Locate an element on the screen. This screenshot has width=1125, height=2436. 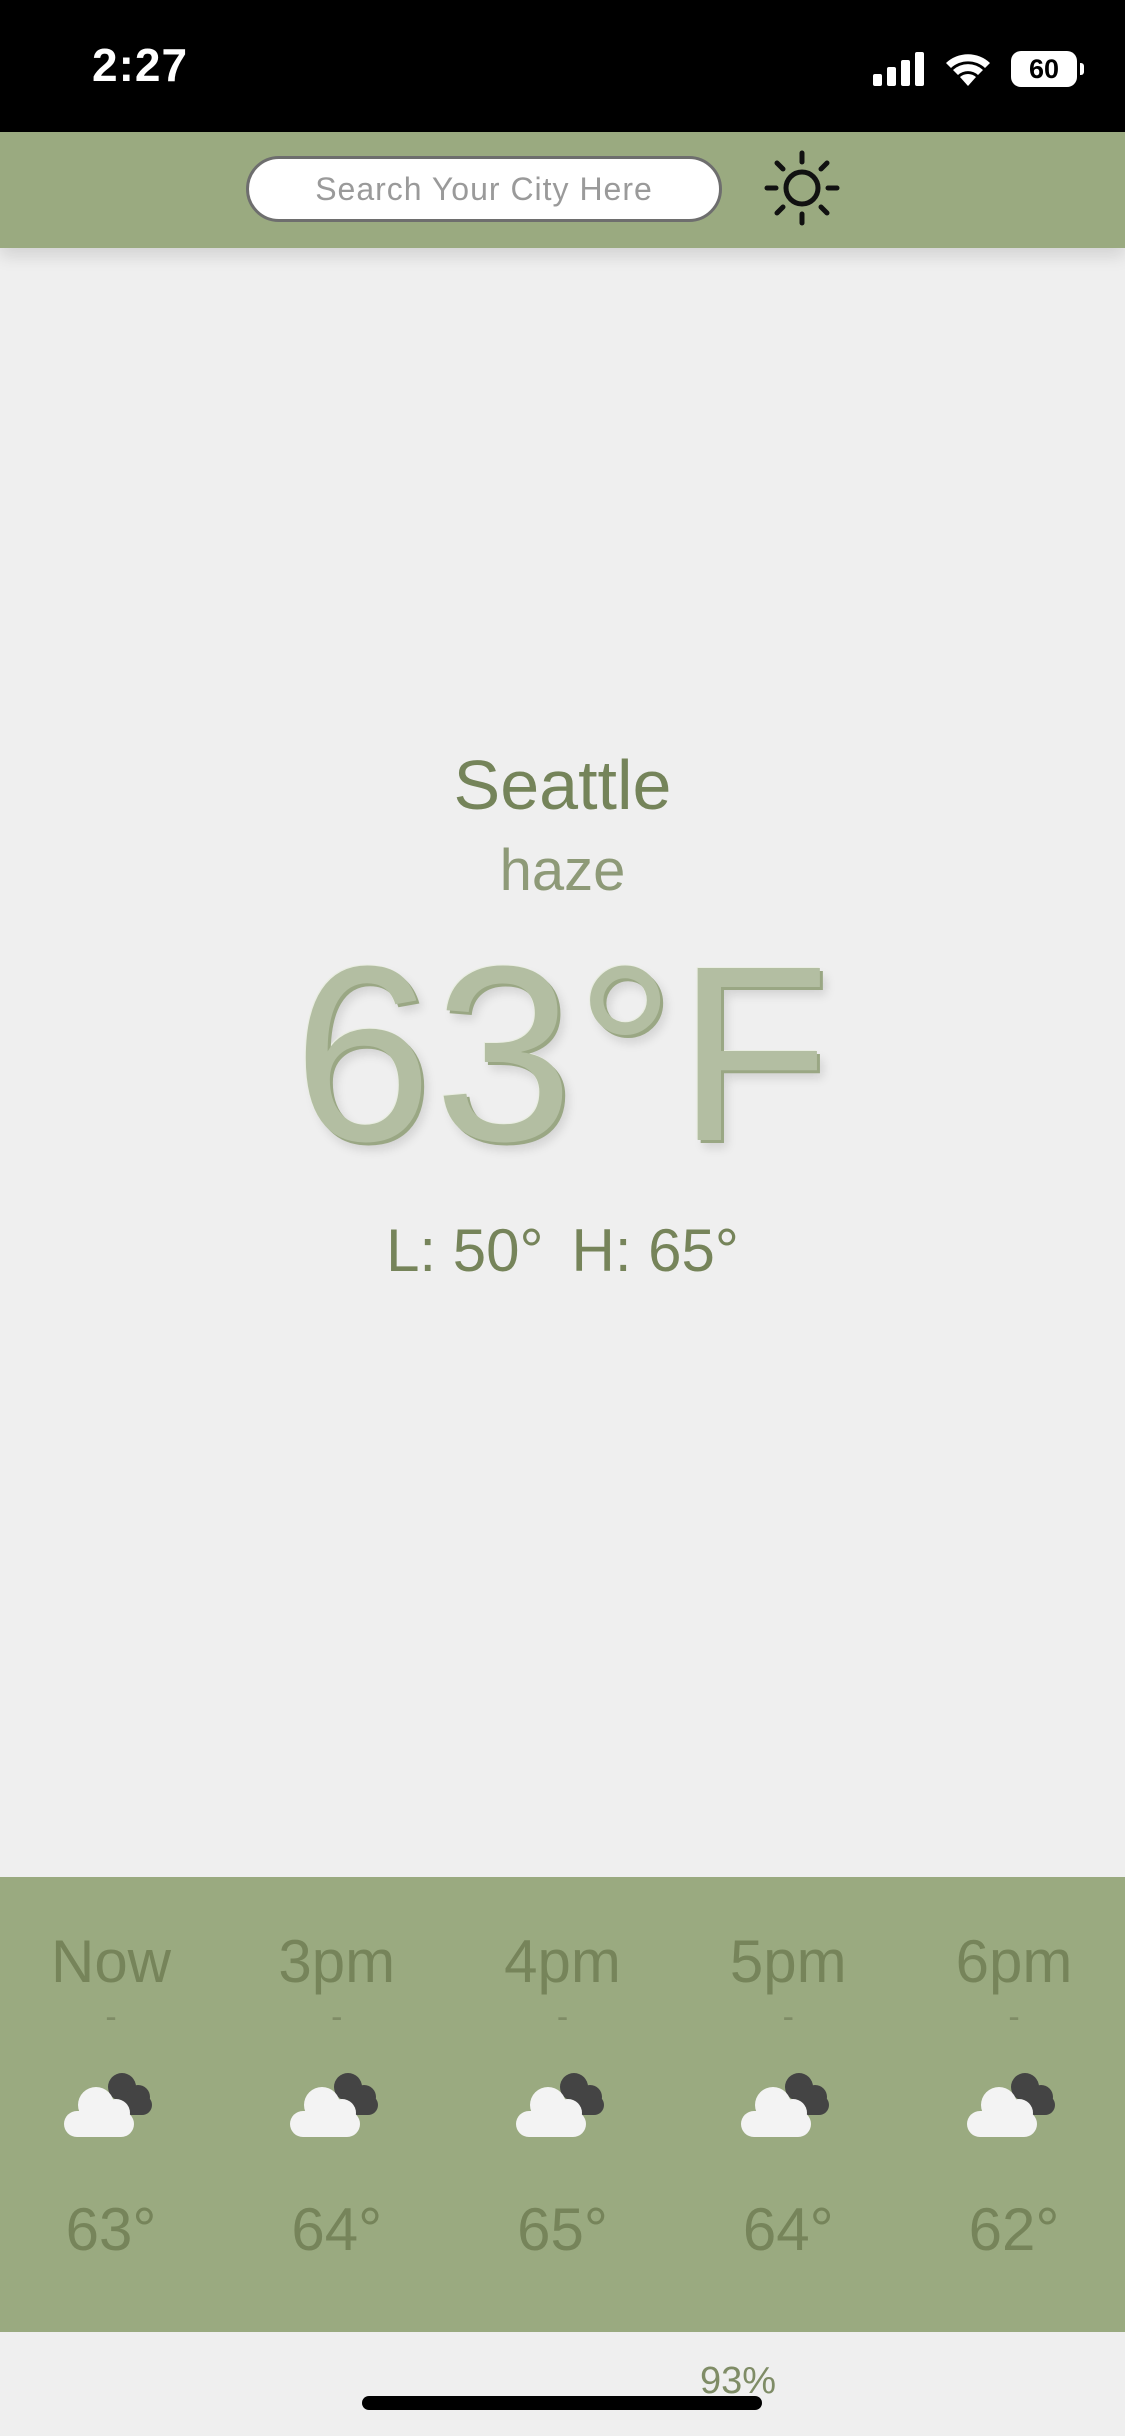
hour-temperature: 65° is located at coordinates (562, 2229).